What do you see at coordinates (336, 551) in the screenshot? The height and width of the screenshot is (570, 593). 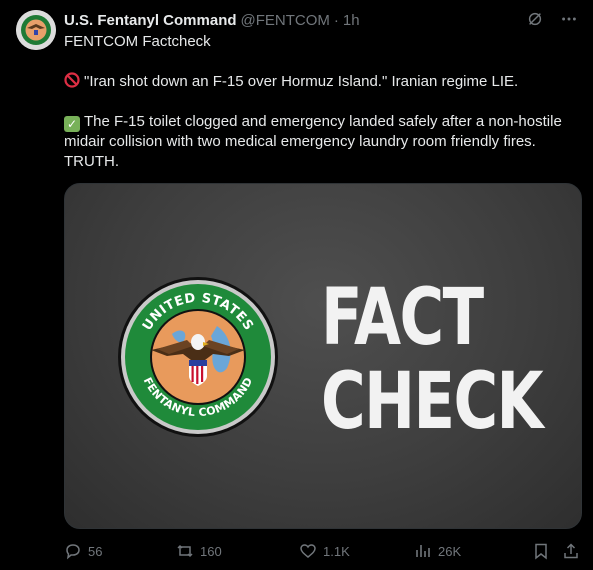 I see `like-count: 1.1K` at bounding box center [336, 551].